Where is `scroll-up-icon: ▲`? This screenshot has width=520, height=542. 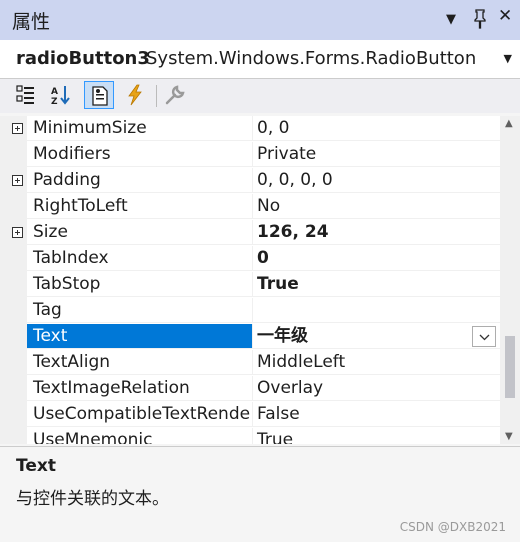 scroll-up-icon: ▲ is located at coordinates (509, 123).